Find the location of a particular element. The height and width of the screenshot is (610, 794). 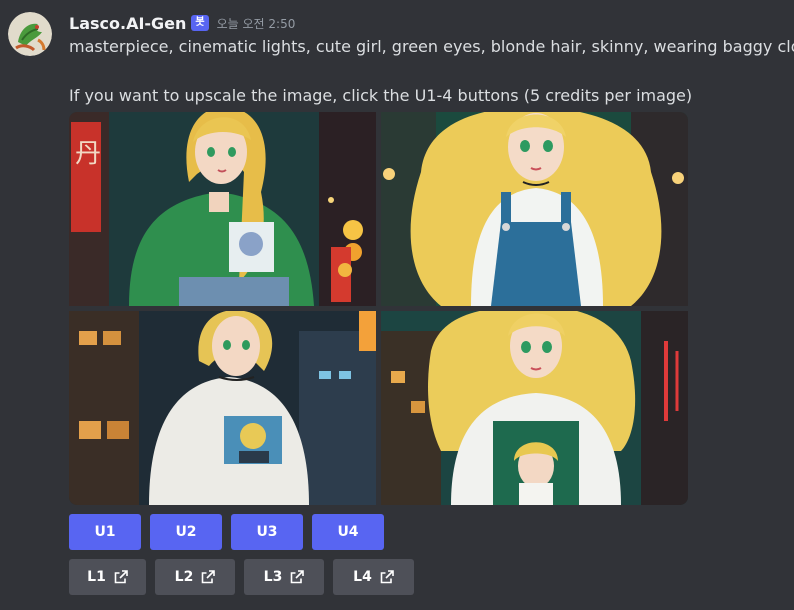

link-button-label: L3 is located at coordinates (273, 577).